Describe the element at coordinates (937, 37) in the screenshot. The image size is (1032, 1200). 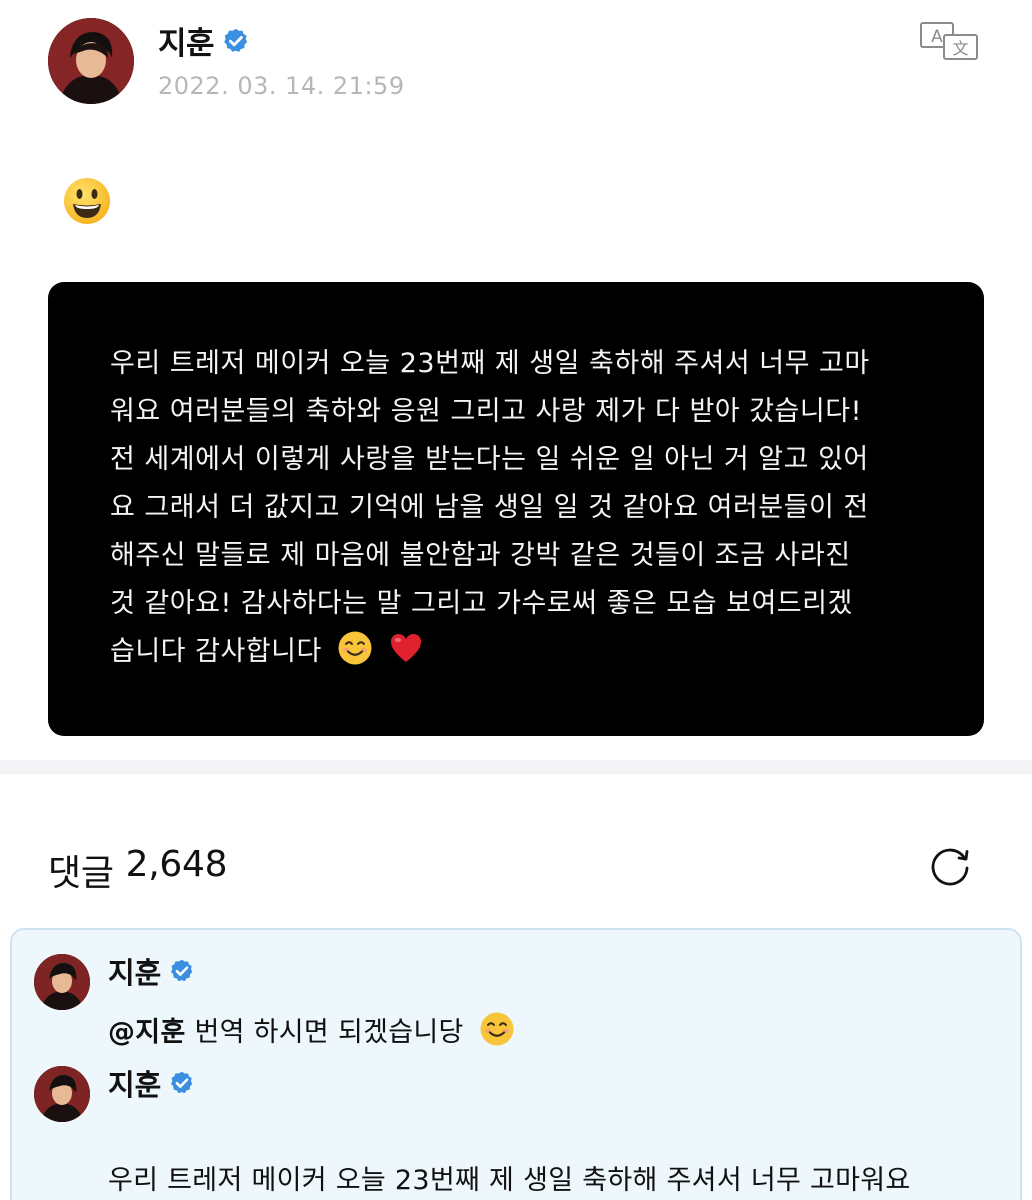
I see `svg-text: A` at that location.